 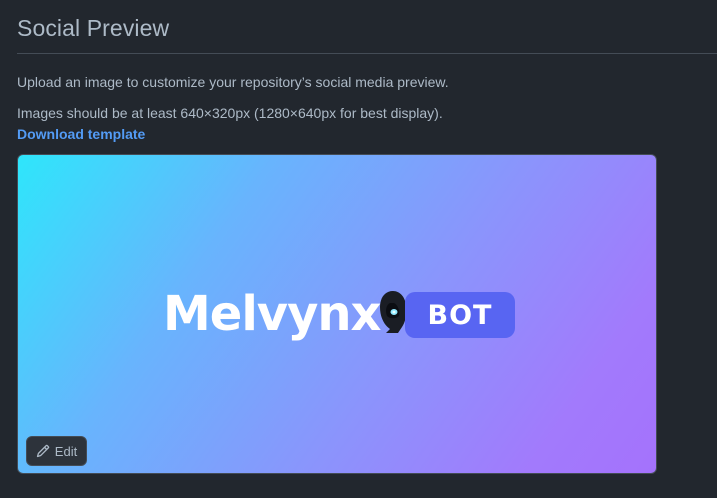 I want to click on bot-badge: BOT, so click(x=460, y=315).